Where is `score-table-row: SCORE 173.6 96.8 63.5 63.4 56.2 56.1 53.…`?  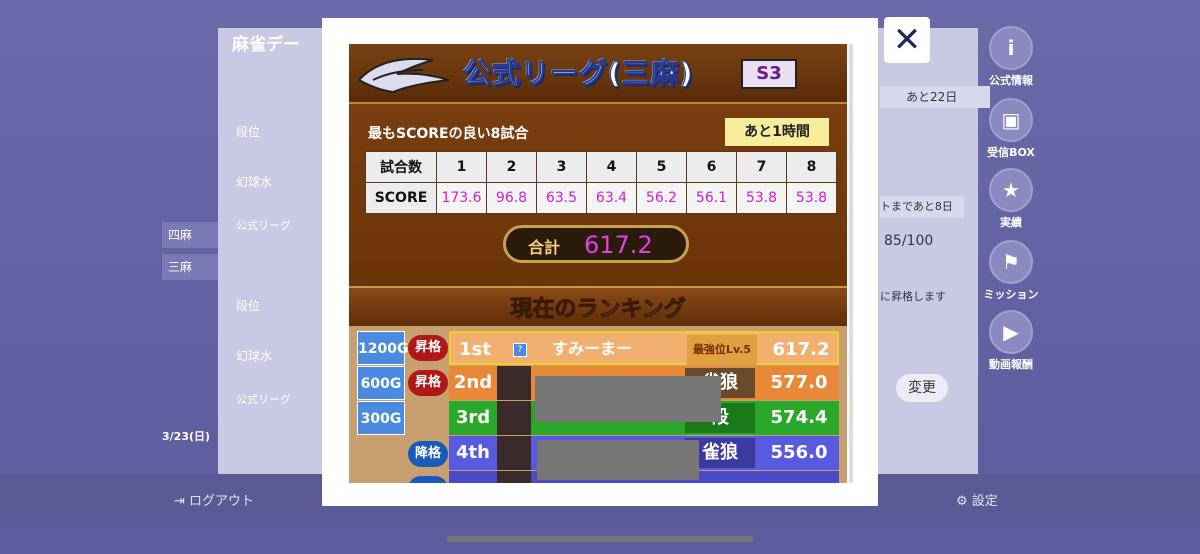 score-table-row: SCORE 173.6 96.8 63.5 63.4 56.2 56.1 53.… is located at coordinates (601, 198).